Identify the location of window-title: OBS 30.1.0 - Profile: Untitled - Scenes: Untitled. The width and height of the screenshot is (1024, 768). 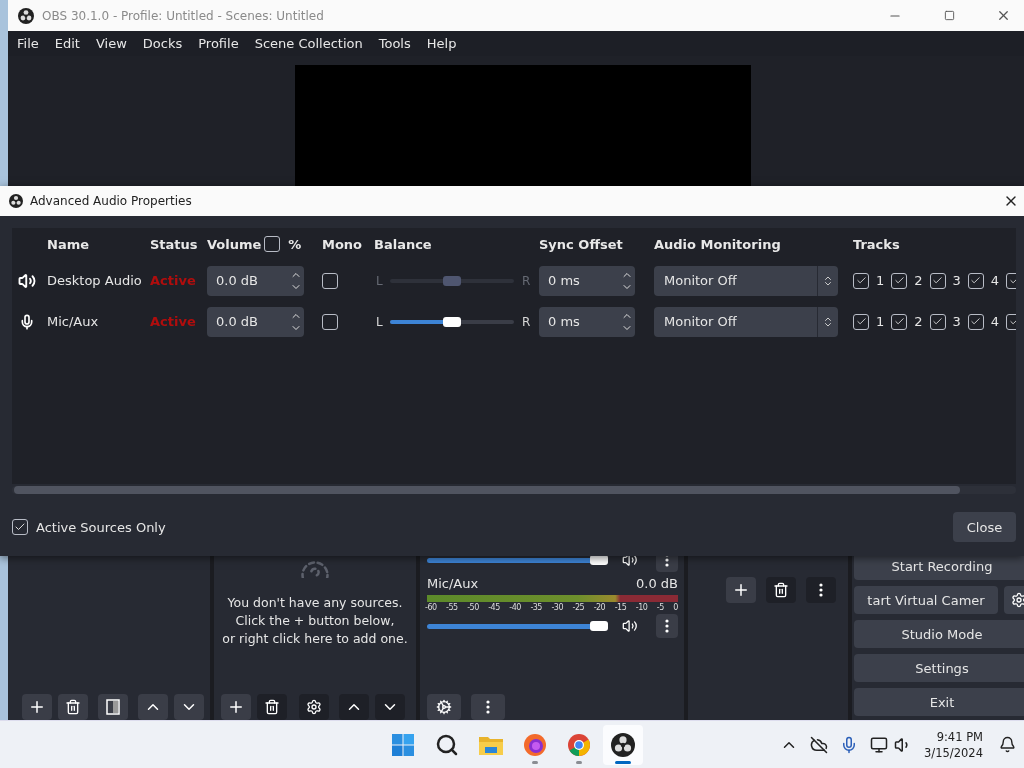
(183, 15).